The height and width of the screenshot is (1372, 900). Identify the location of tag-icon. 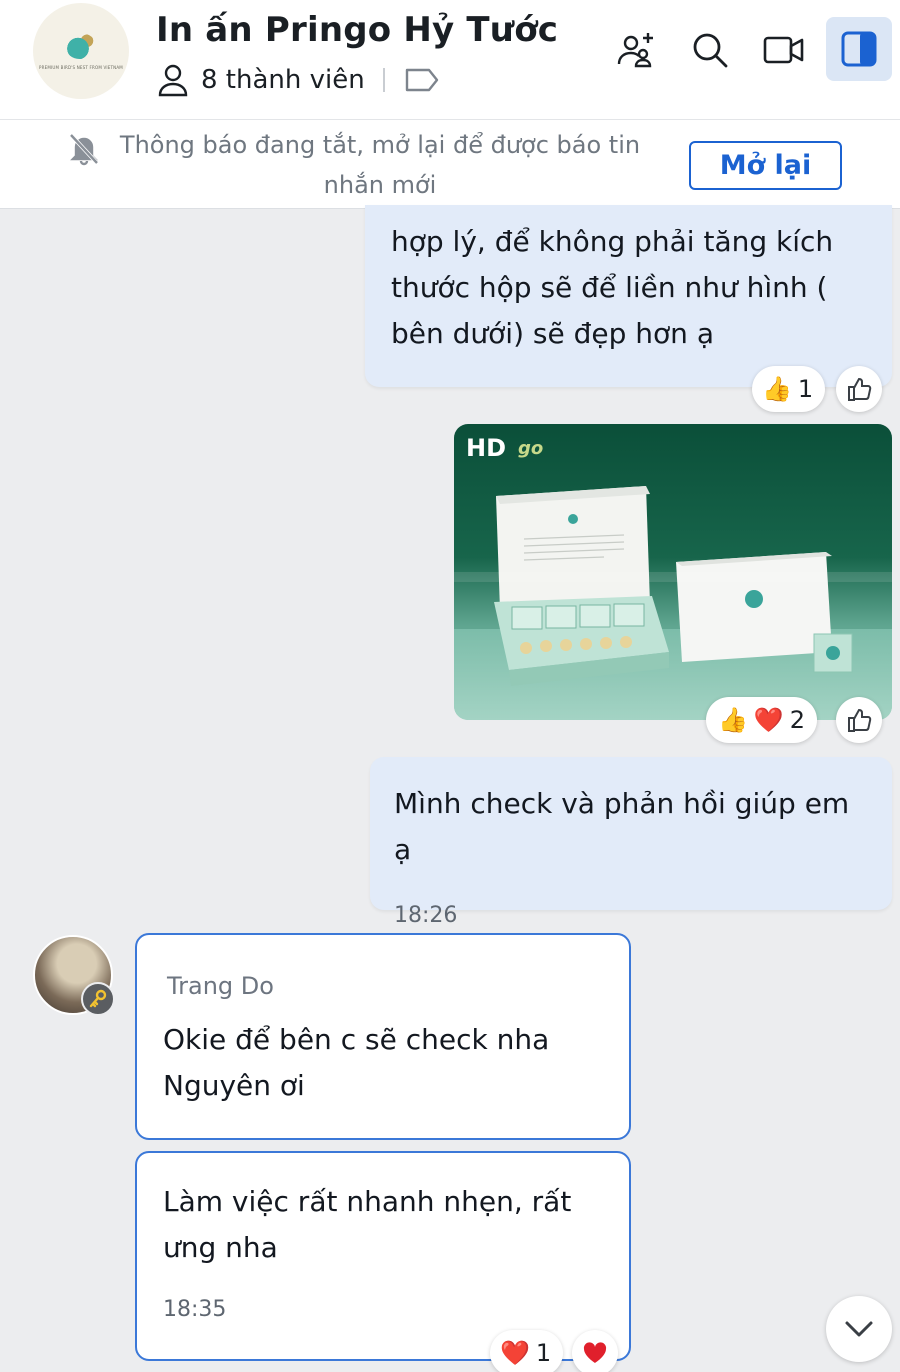
(422, 80).